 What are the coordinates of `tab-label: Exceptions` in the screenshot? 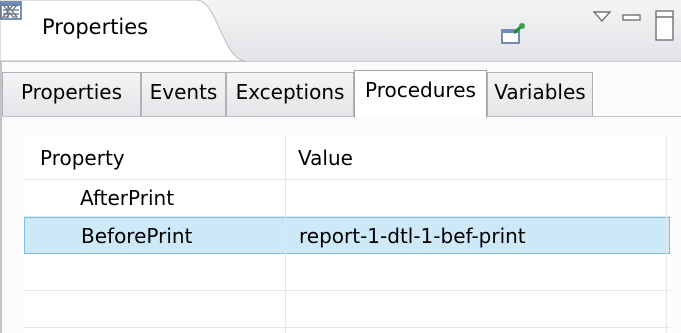 It's located at (290, 92).